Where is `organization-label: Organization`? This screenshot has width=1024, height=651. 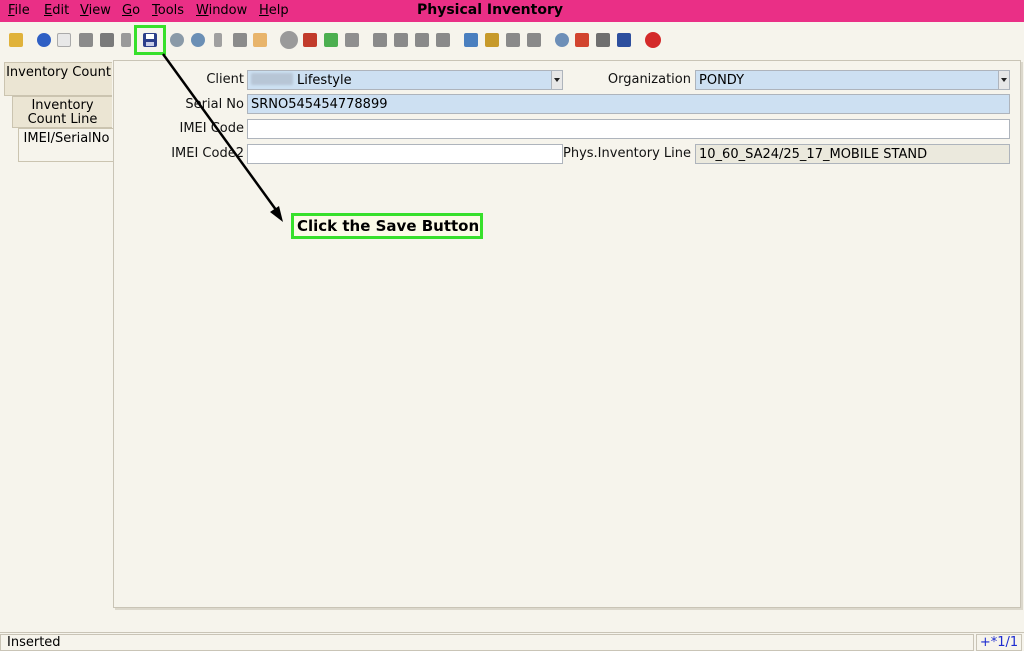 organization-label: Organization is located at coordinates (649, 79).